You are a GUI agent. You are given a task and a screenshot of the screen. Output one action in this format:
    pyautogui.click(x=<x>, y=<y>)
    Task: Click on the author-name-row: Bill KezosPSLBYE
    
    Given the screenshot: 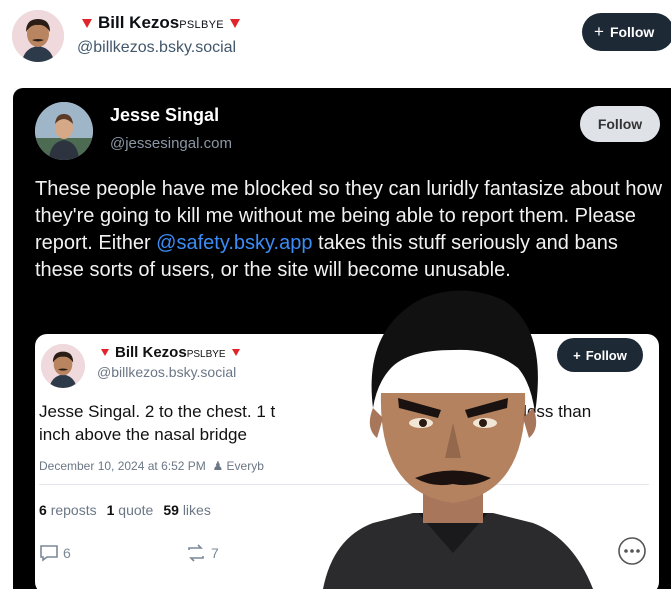 What is the action you would take?
    pyautogui.click(x=161, y=23)
    